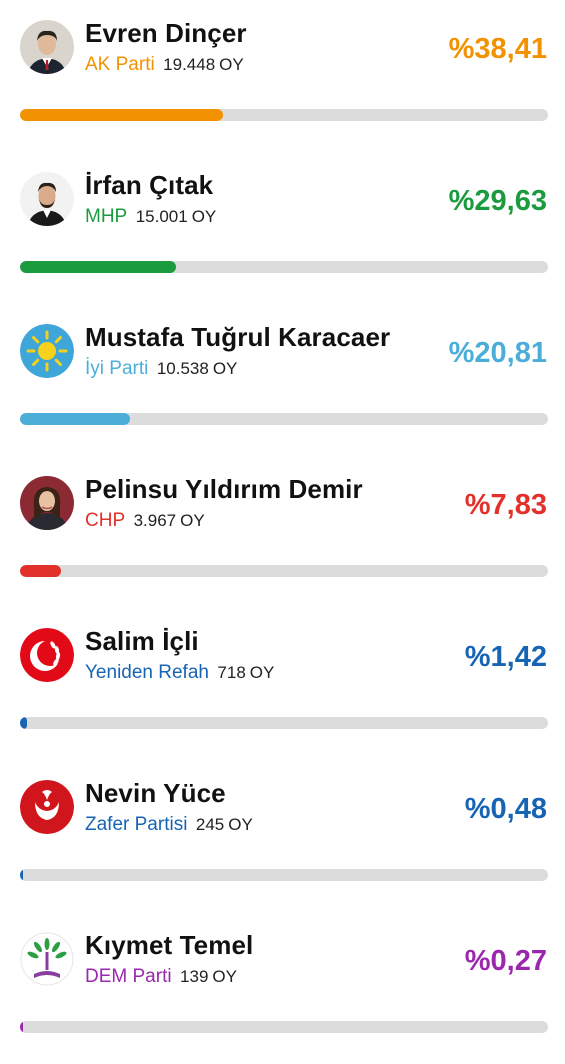  Describe the element at coordinates (106, 216) in the screenshot. I see `party-name: MHP` at that location.